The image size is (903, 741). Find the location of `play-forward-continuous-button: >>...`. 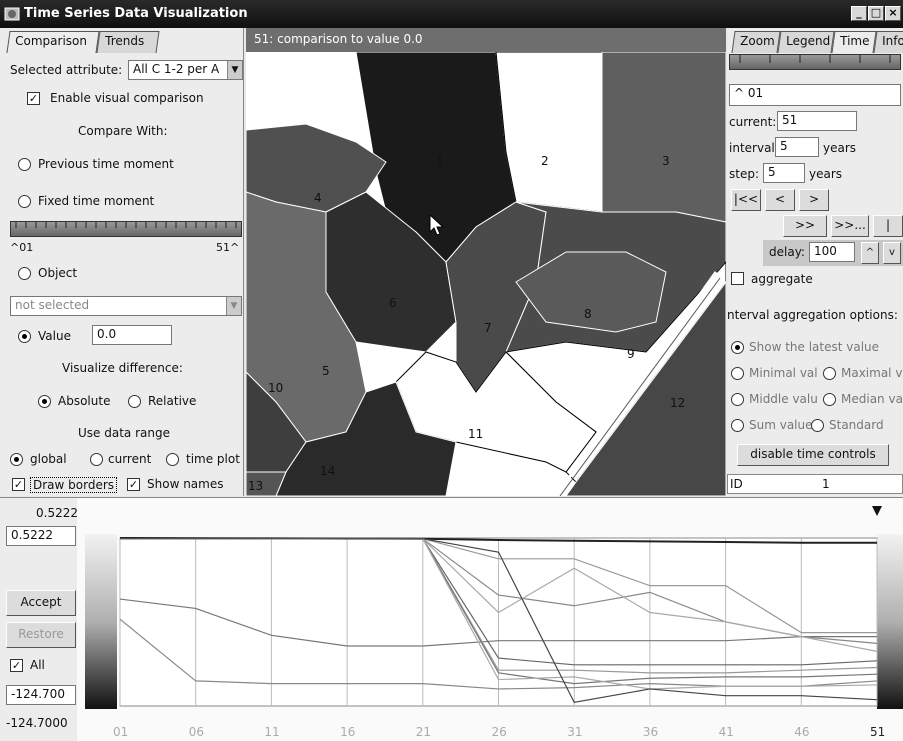

play-forward-continuous-button: >>... is located at coordinates (850, 226).